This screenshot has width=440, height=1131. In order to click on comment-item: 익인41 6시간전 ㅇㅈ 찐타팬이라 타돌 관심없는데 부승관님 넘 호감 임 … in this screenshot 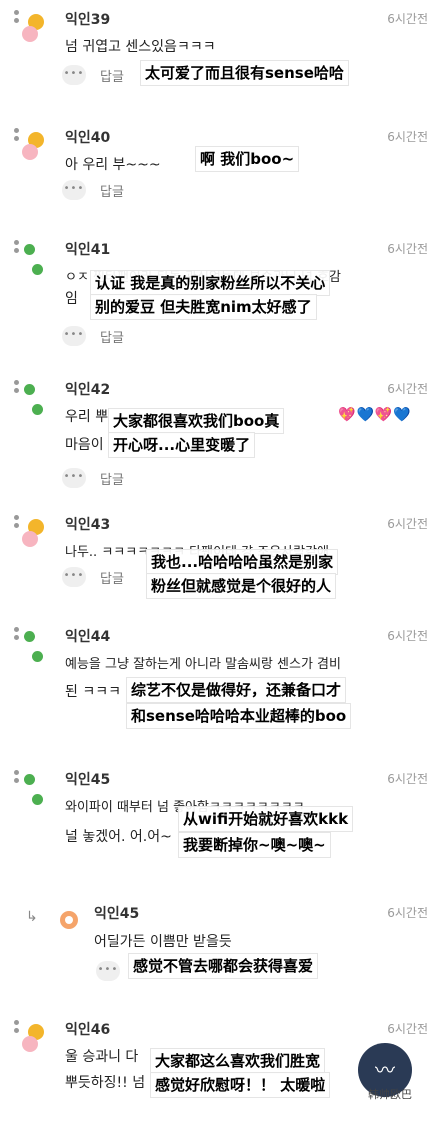, I will do `click(220, 290)`.